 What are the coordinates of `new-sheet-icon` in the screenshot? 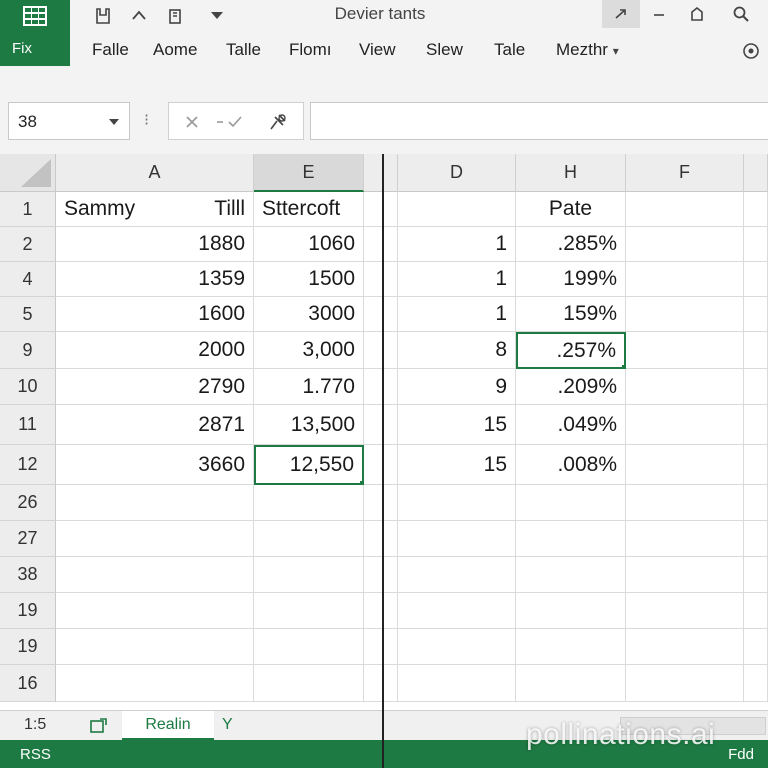 It's located at (99, 726).